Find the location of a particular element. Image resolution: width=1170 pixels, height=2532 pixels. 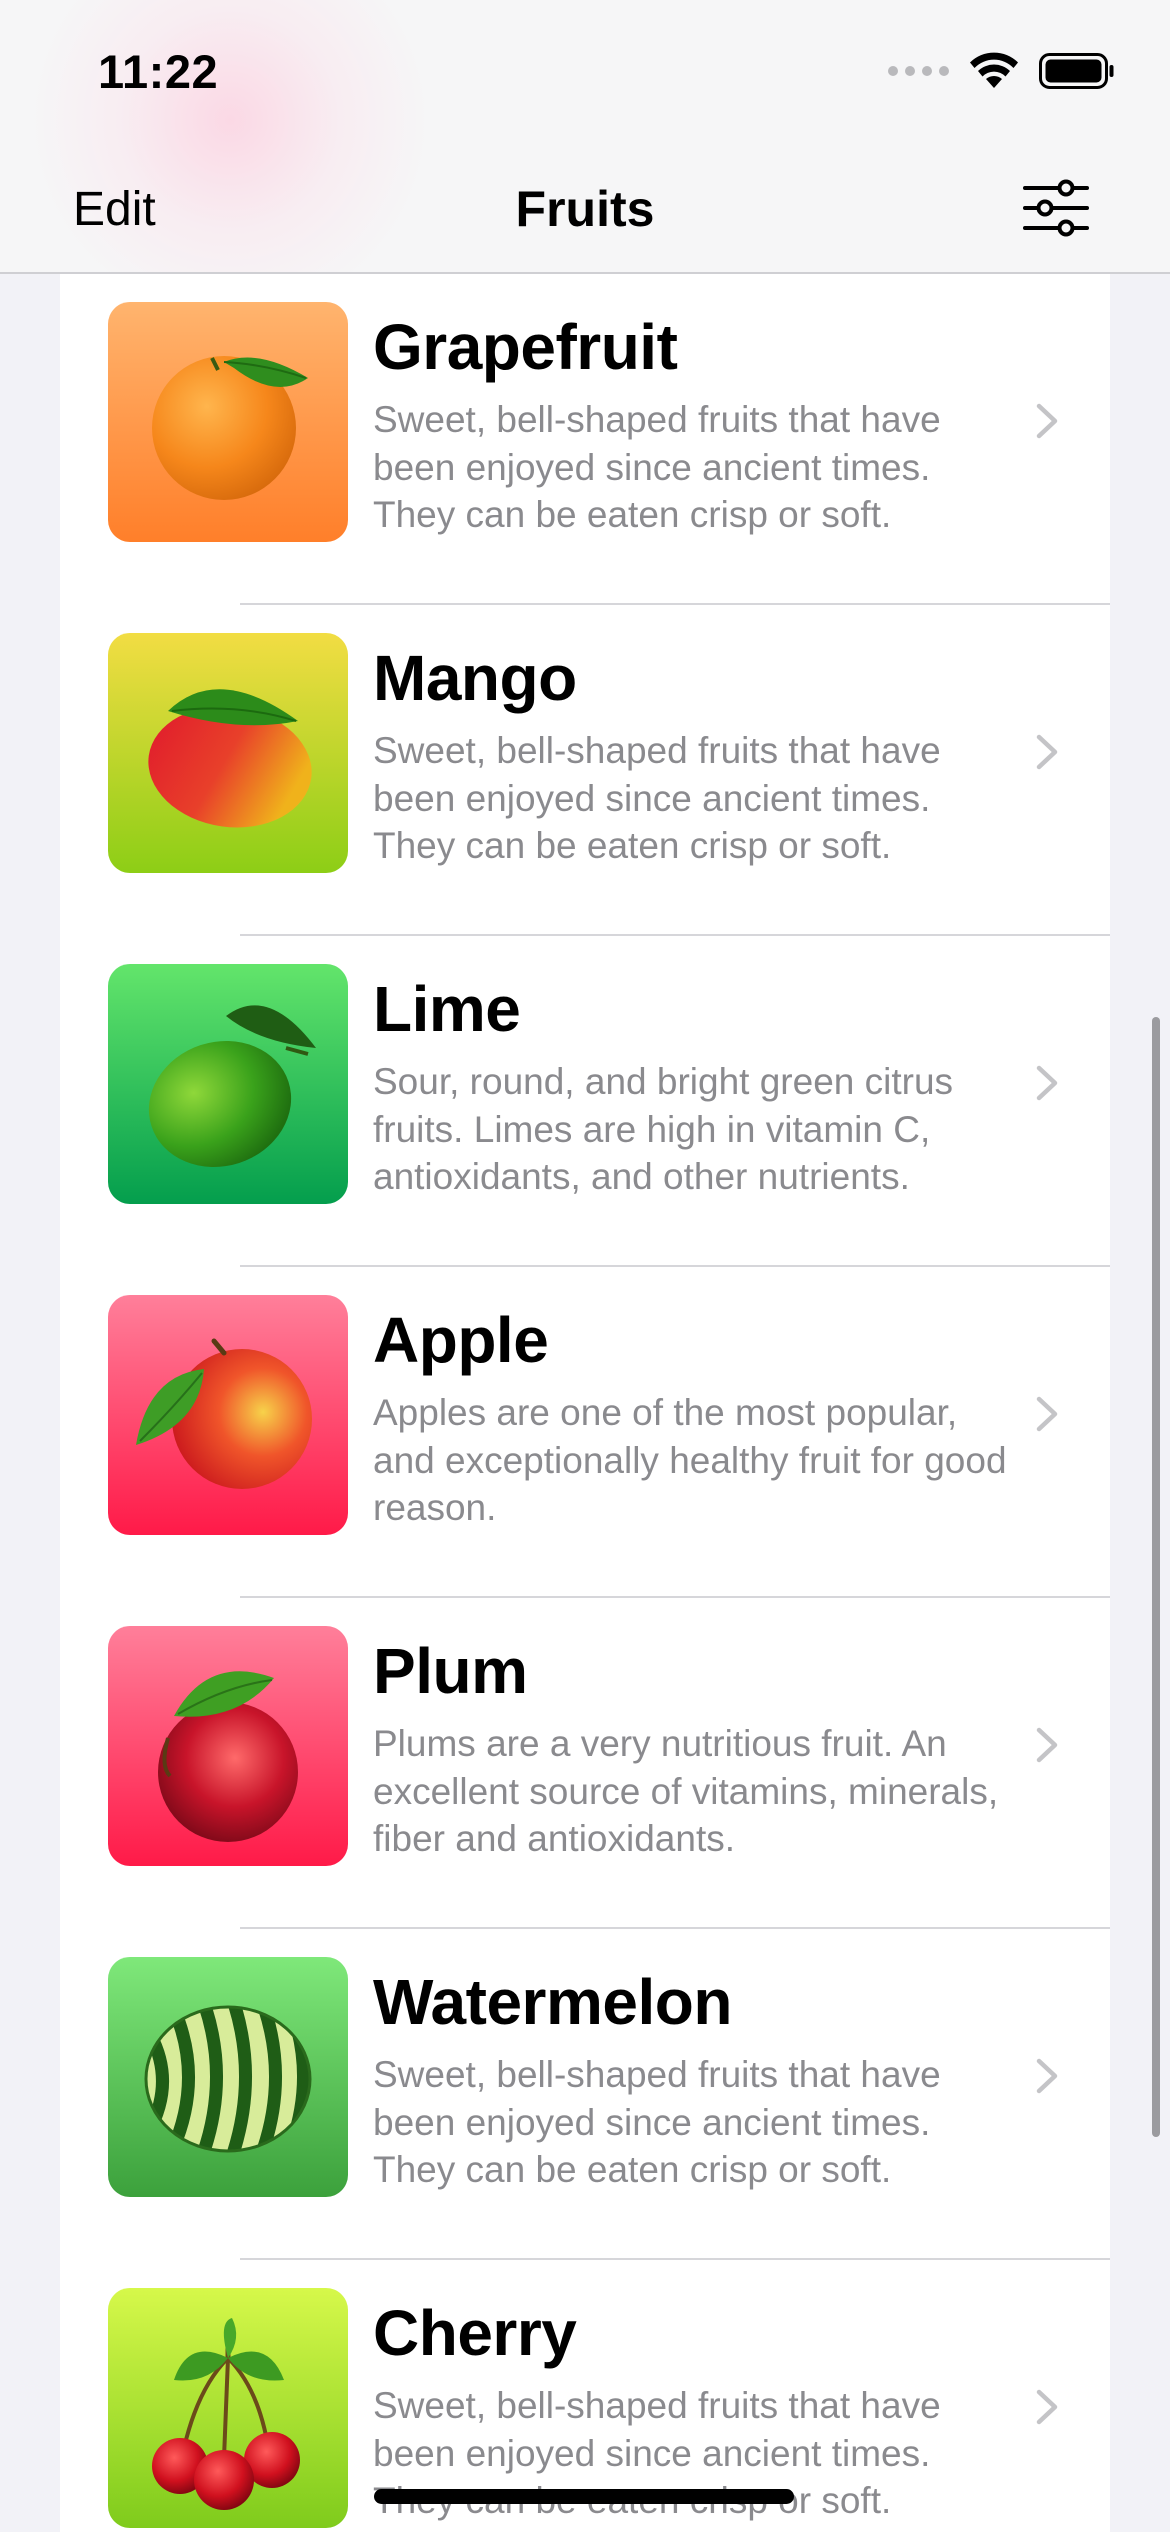

mango-image is located at coordinates (228, 753).